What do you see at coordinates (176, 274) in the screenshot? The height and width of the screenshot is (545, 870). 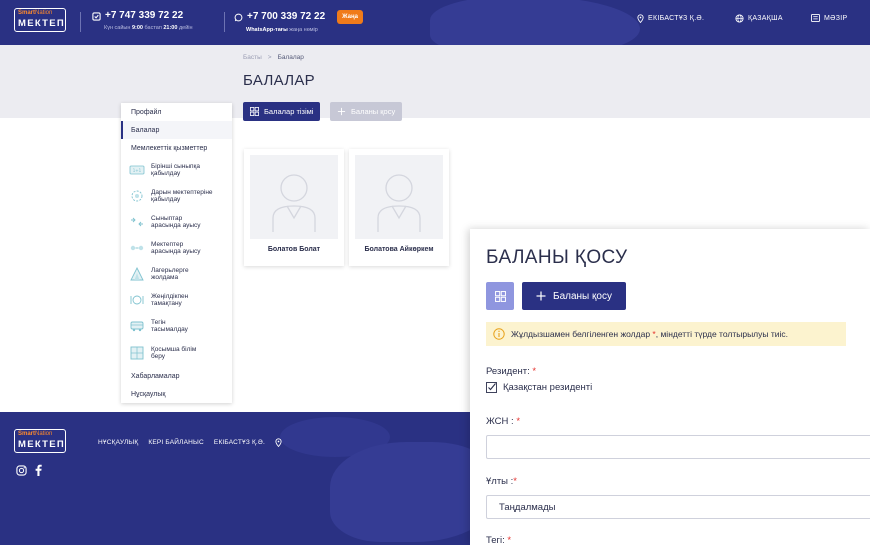 I see `sidebar-service-camps: Лагерьлерге жолдама` at bounding box center [176, 274].